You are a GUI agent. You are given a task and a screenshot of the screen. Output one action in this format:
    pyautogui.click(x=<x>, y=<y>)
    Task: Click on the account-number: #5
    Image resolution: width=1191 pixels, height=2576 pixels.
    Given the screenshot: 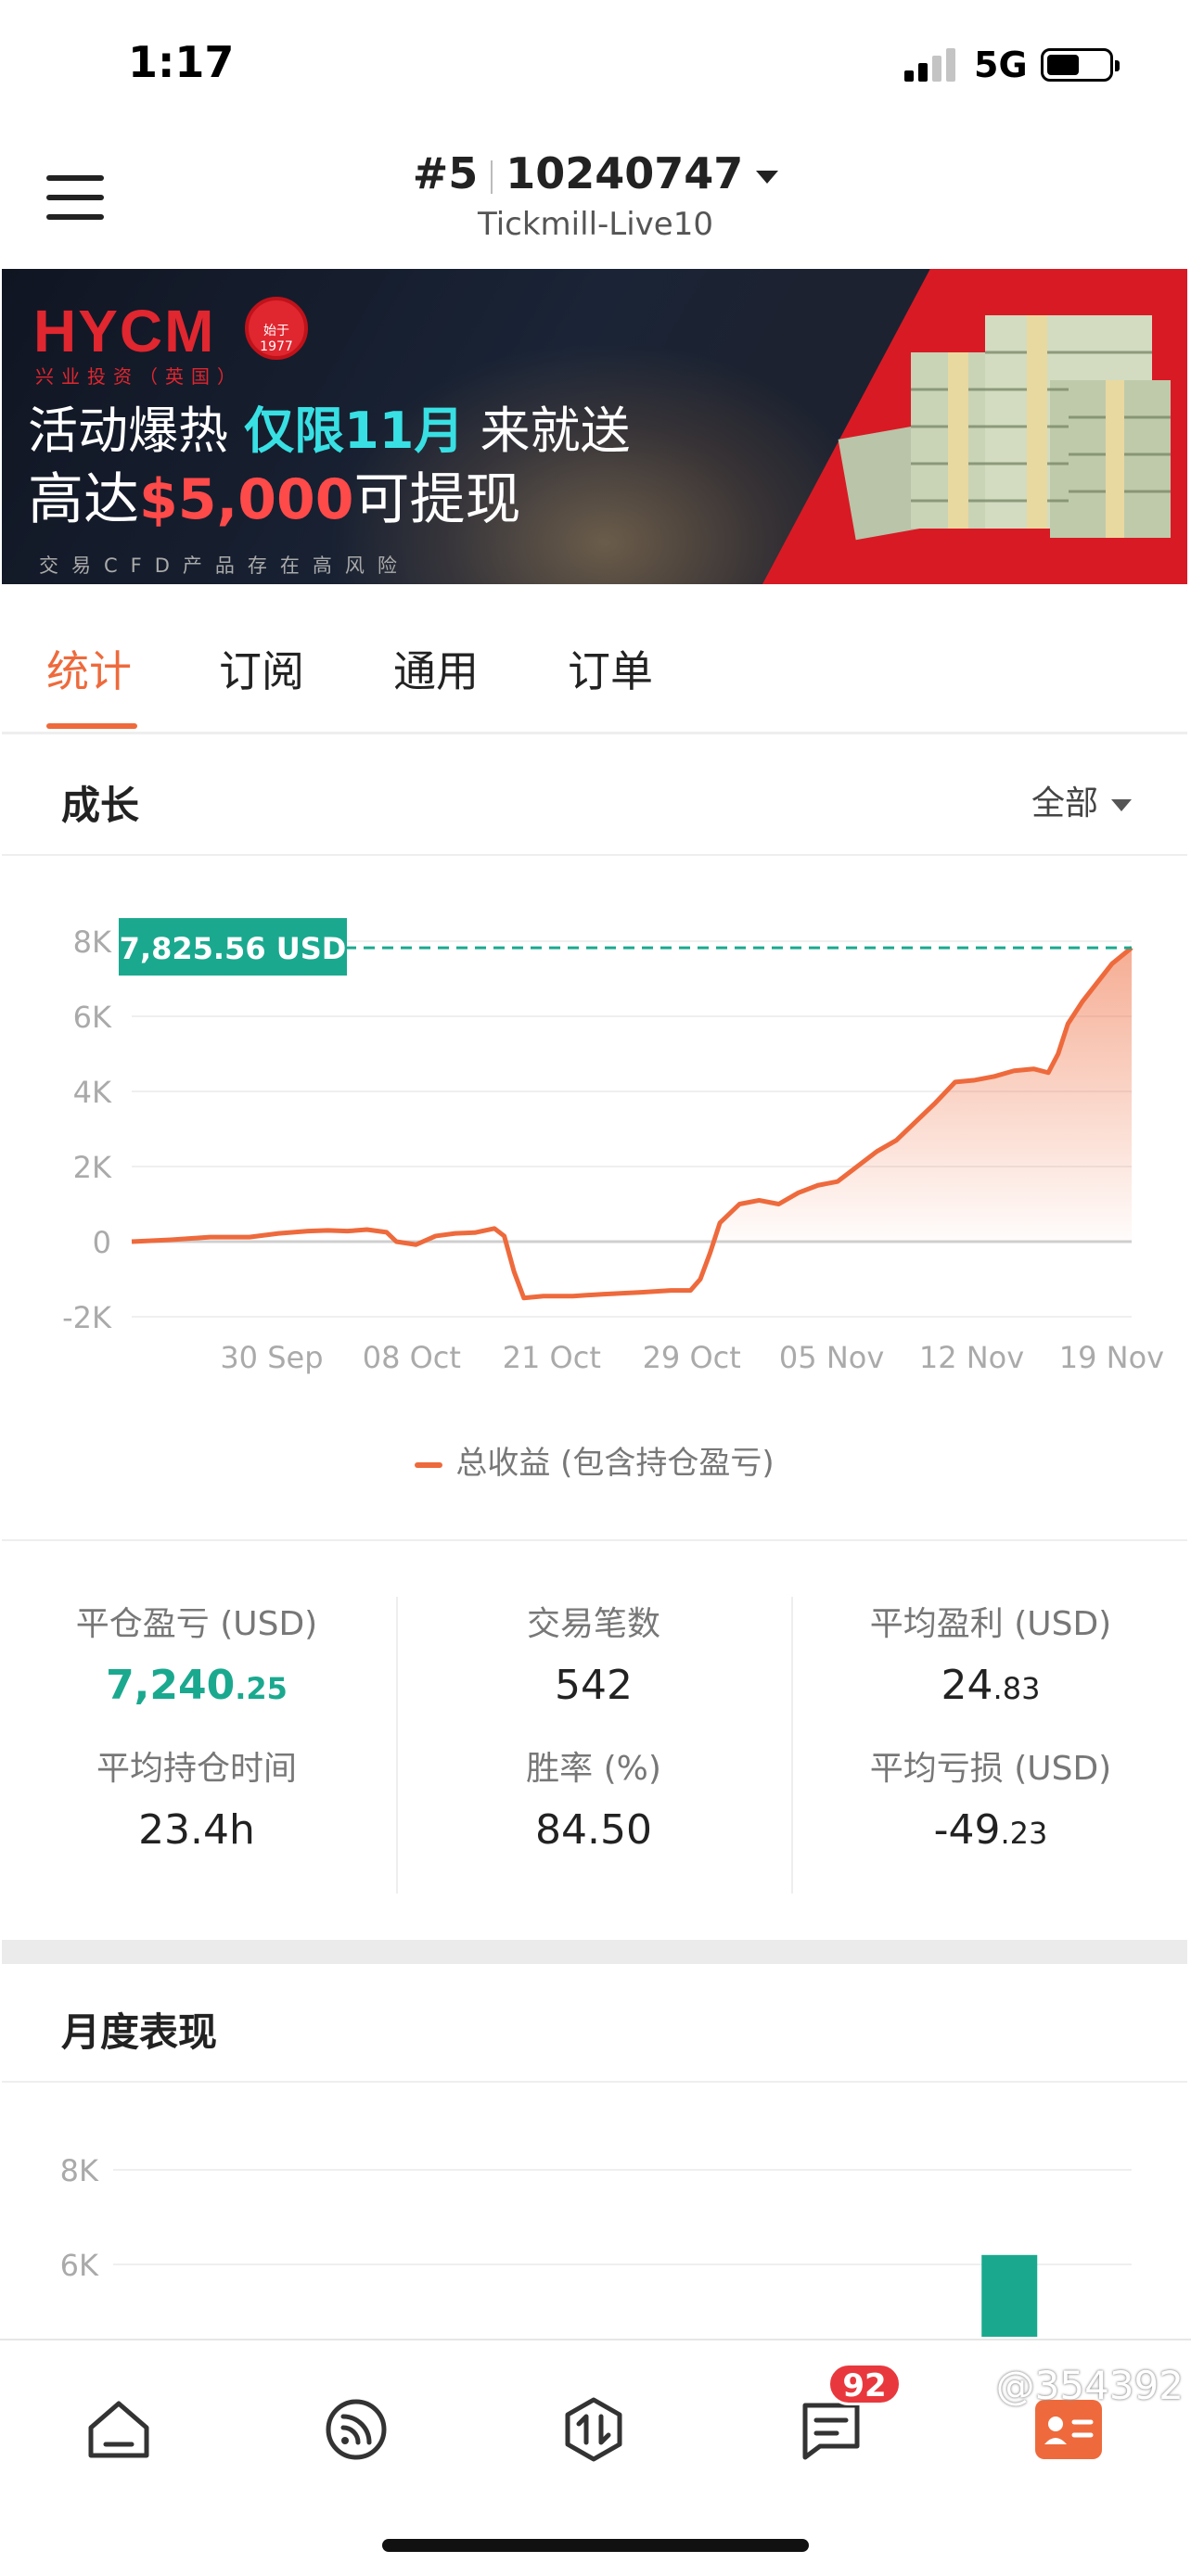 What is the action you would take?
    pyautogui.click(x=445, y=173)
    